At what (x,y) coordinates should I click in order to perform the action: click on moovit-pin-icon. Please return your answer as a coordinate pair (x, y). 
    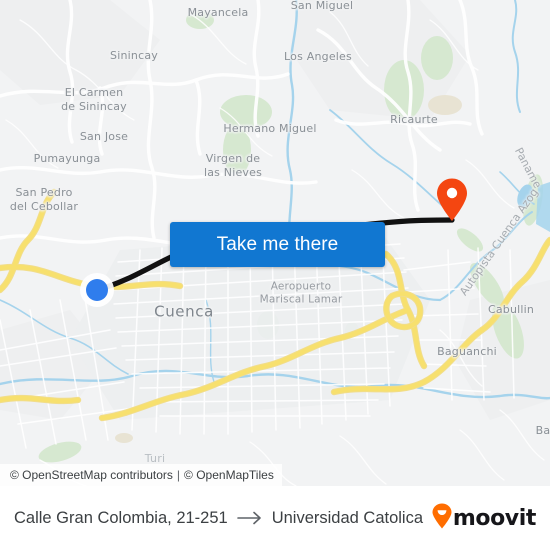
    Looking at the image, I should click on (442, 518).